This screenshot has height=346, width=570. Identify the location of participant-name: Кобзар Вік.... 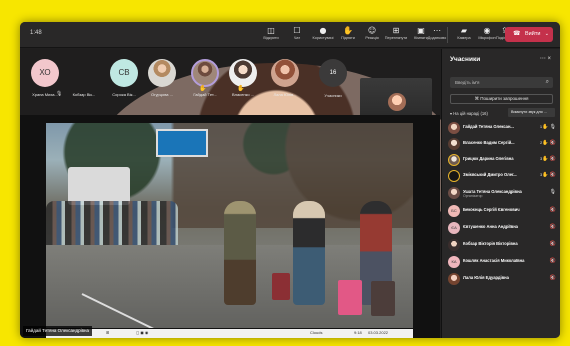
(84, 94).